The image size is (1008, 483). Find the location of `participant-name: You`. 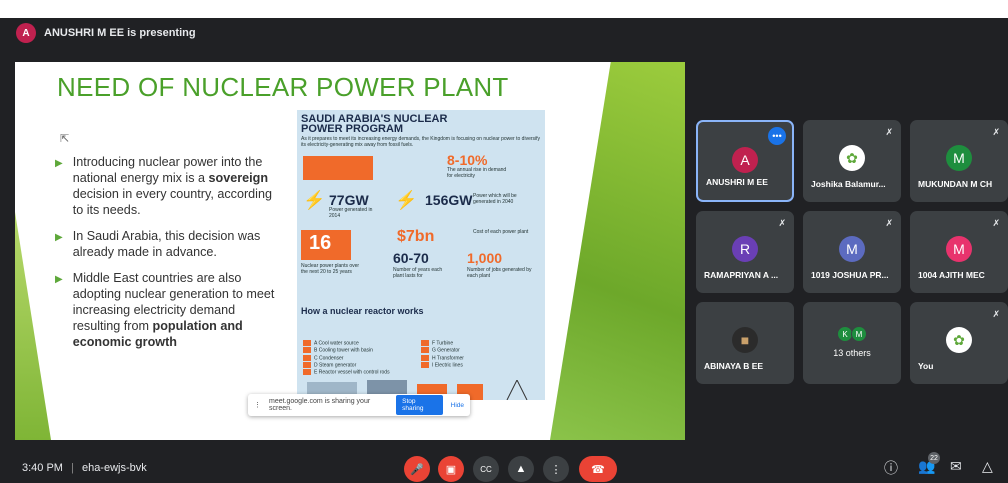

participant-name: You is located at coordinates (926, 366).